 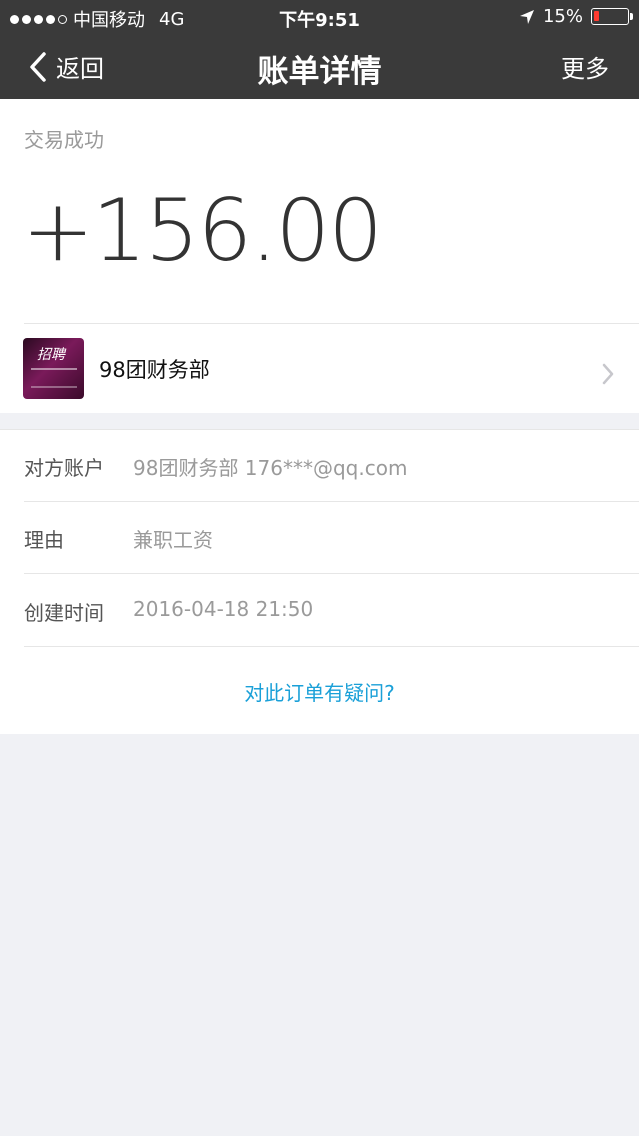 I want to click on status-right: 15%, so click(x=576, y=16).